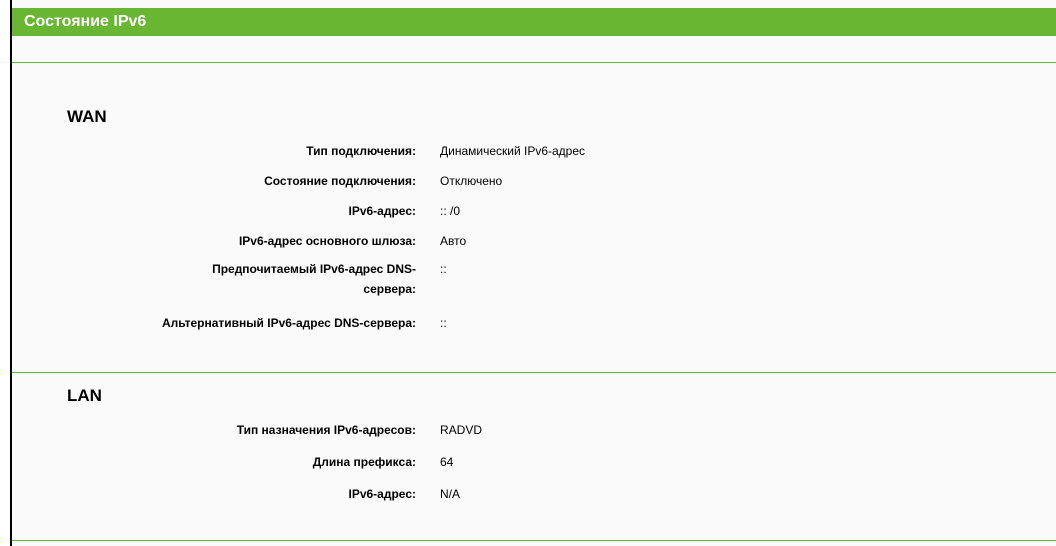 The height and width of the screenshot is (546, 1056). Describe the element at coordinates (361, 151) in the screenshot. I see `wan-connection-type-label: Тип подключения:` at that location.